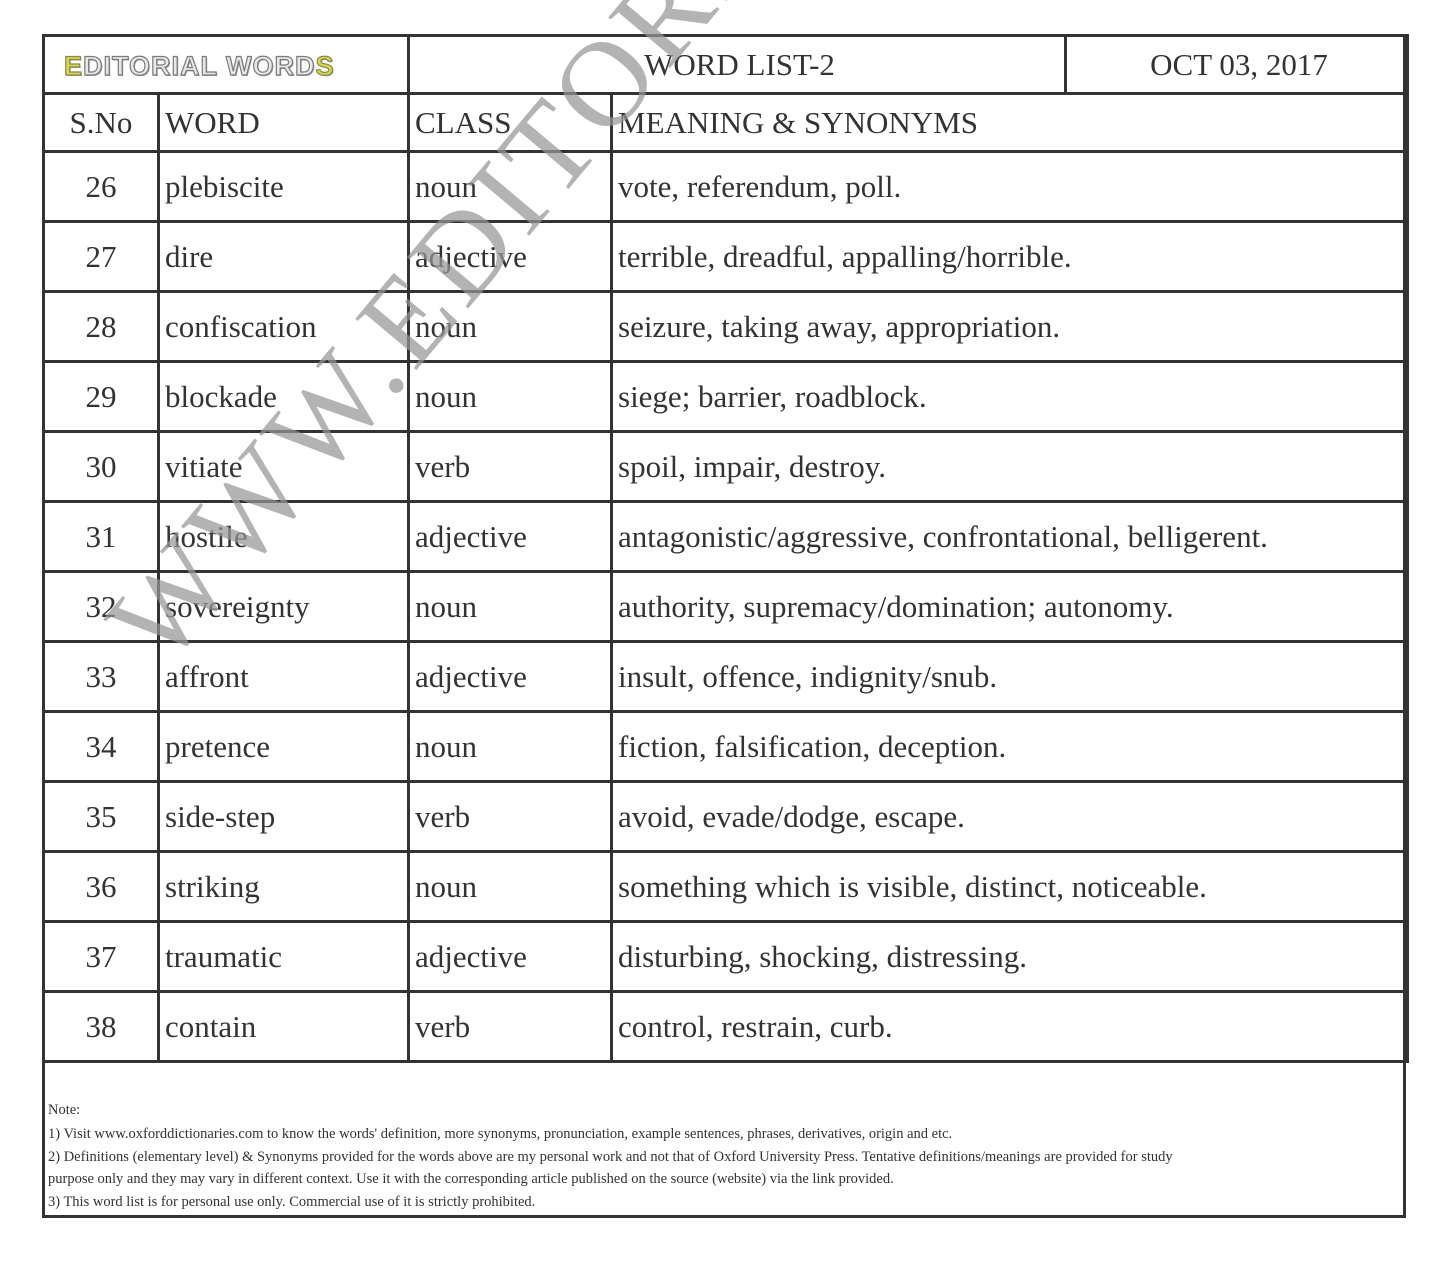 Image resolution: width=1444 pixels, height=1263 pixels. Describe the element at coordinates (1009, 122) in the screenshot. I see `column-header-meaning: MEANING & SYNONYMS` at that location.